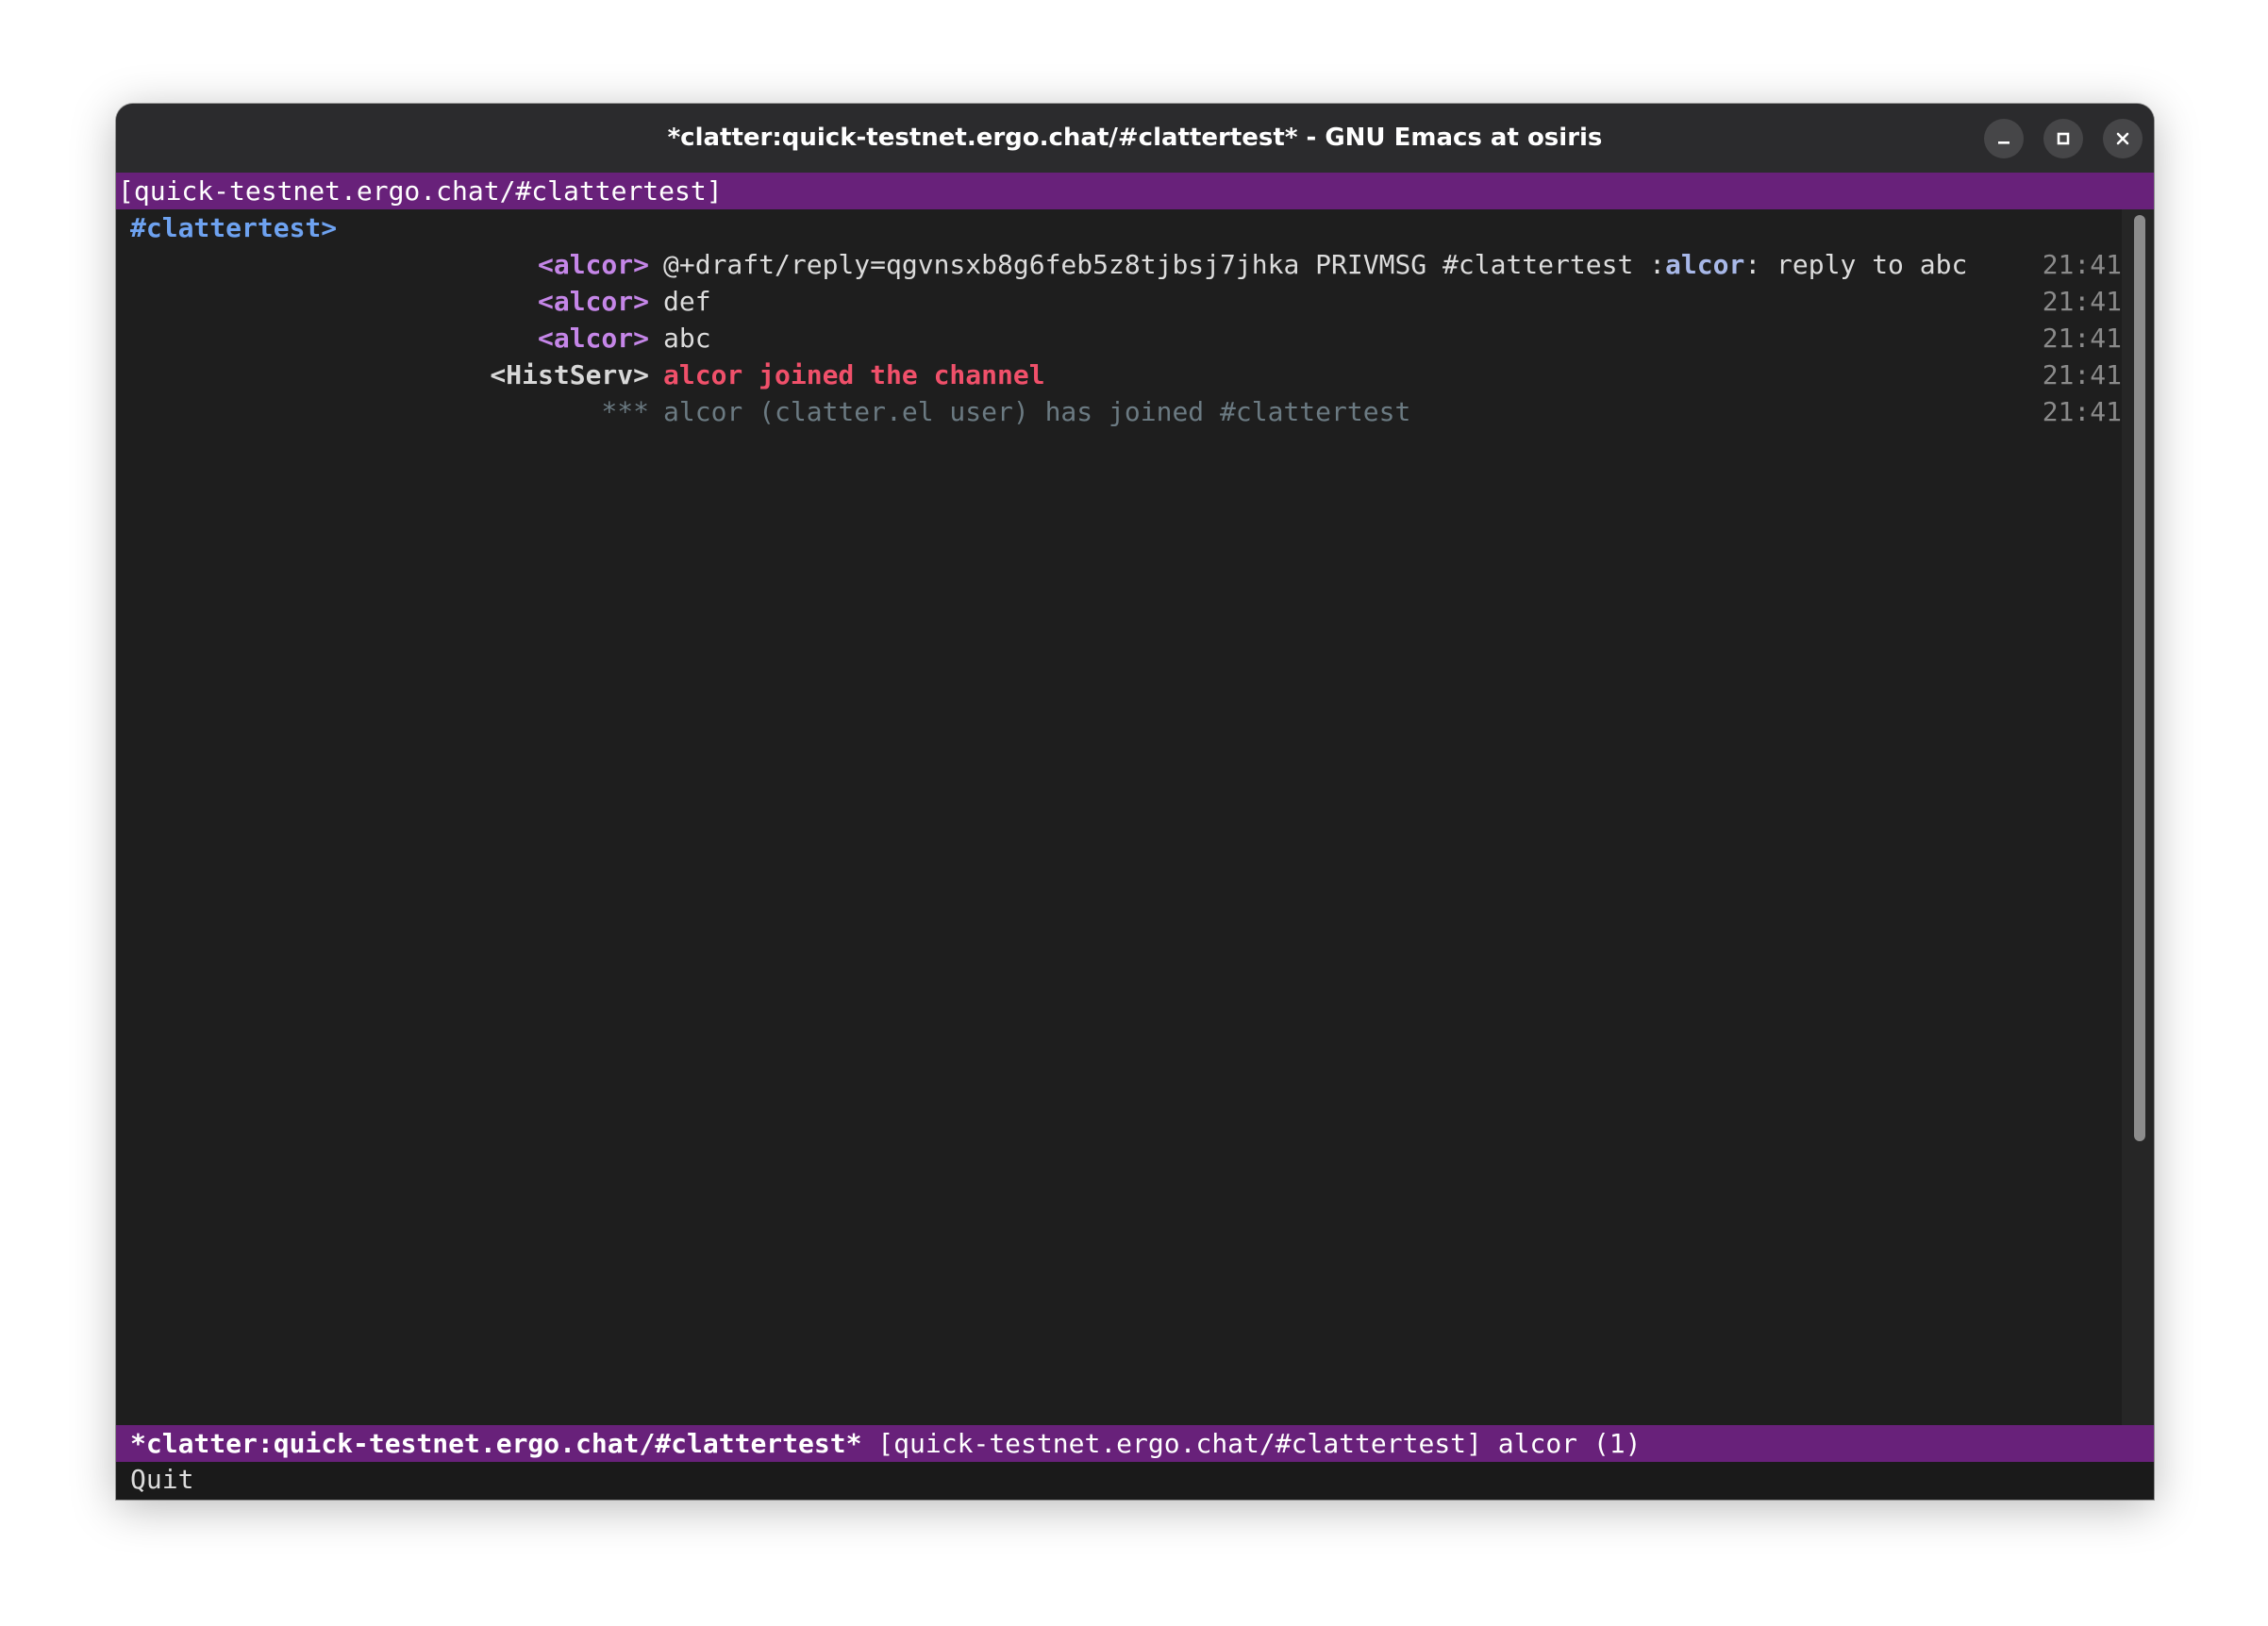  Describe the element at coordinates (1135, 1481) in the screenshot. I see `echo-area: Quit` at that location.